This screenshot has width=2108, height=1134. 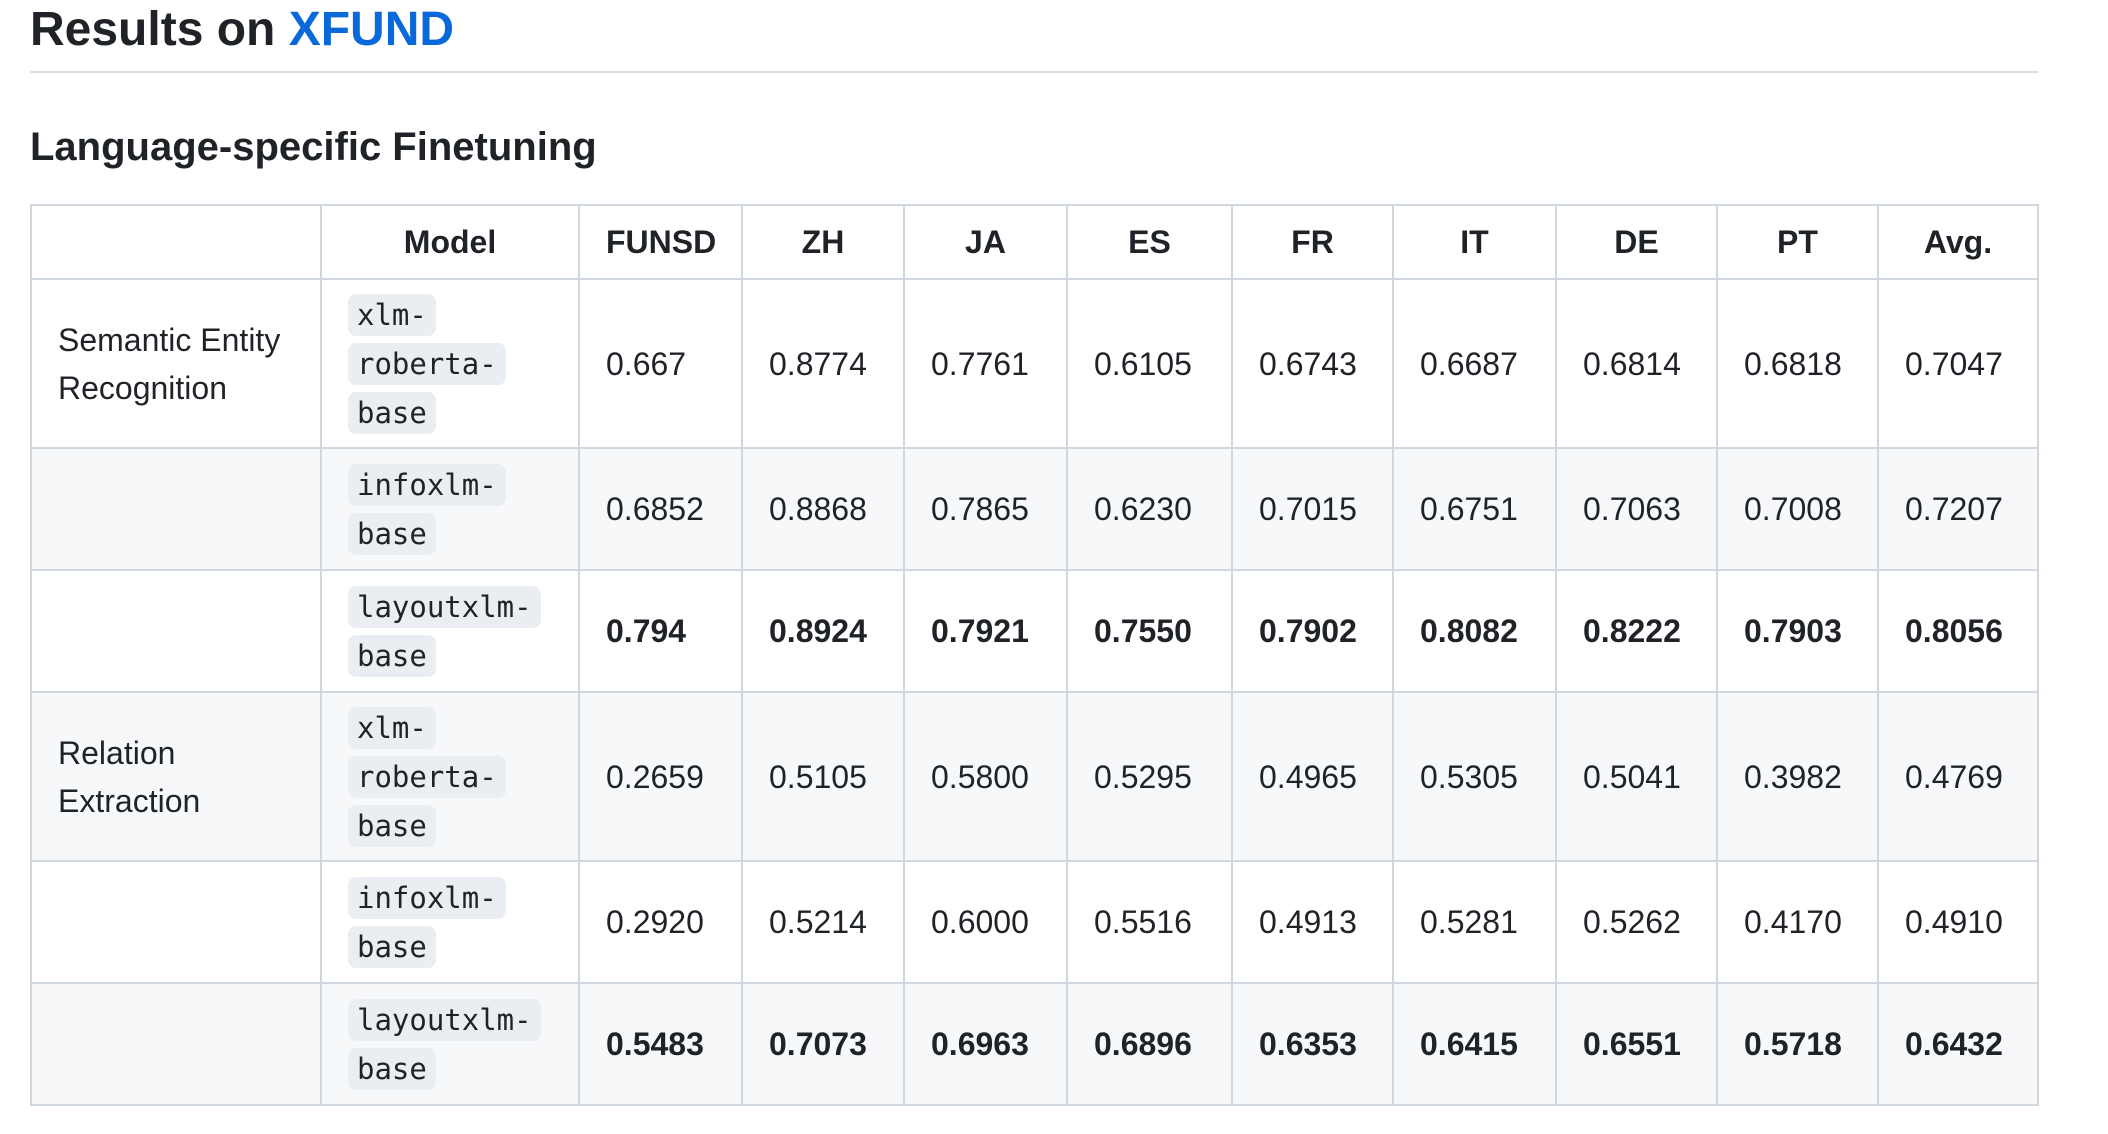 I want to click on score-cell: 0.6852, so click(x=660, y=509).